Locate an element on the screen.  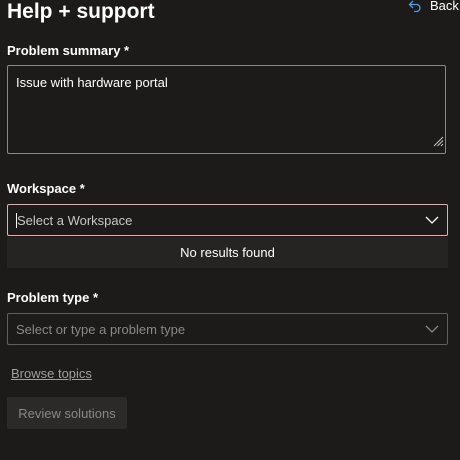
back-button: Back is located at coordinates (433, 7).